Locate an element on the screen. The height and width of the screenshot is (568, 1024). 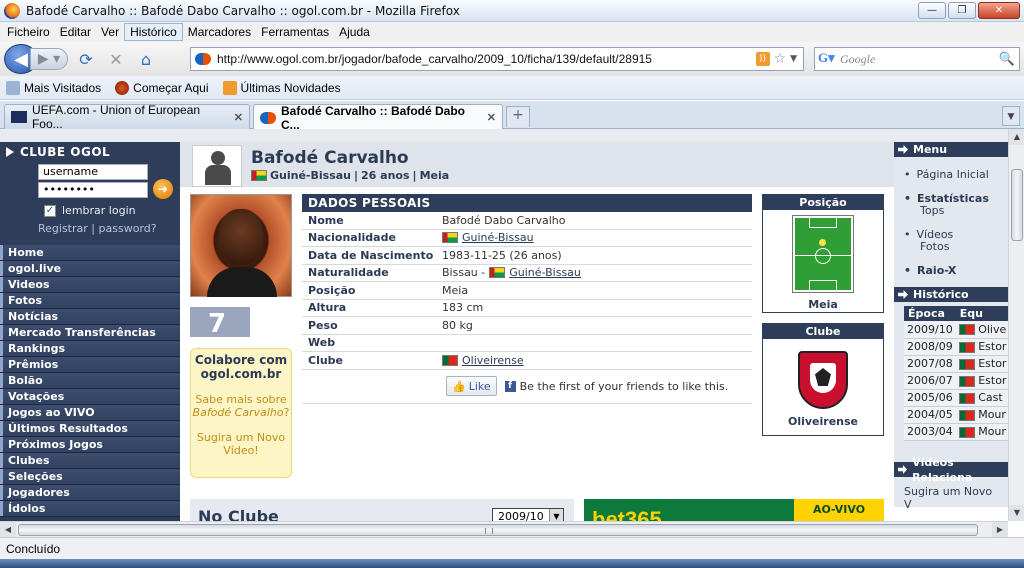
nav-jogos-ao-vivo: Jogos ao VIVO is located at coordinates (90, 413).